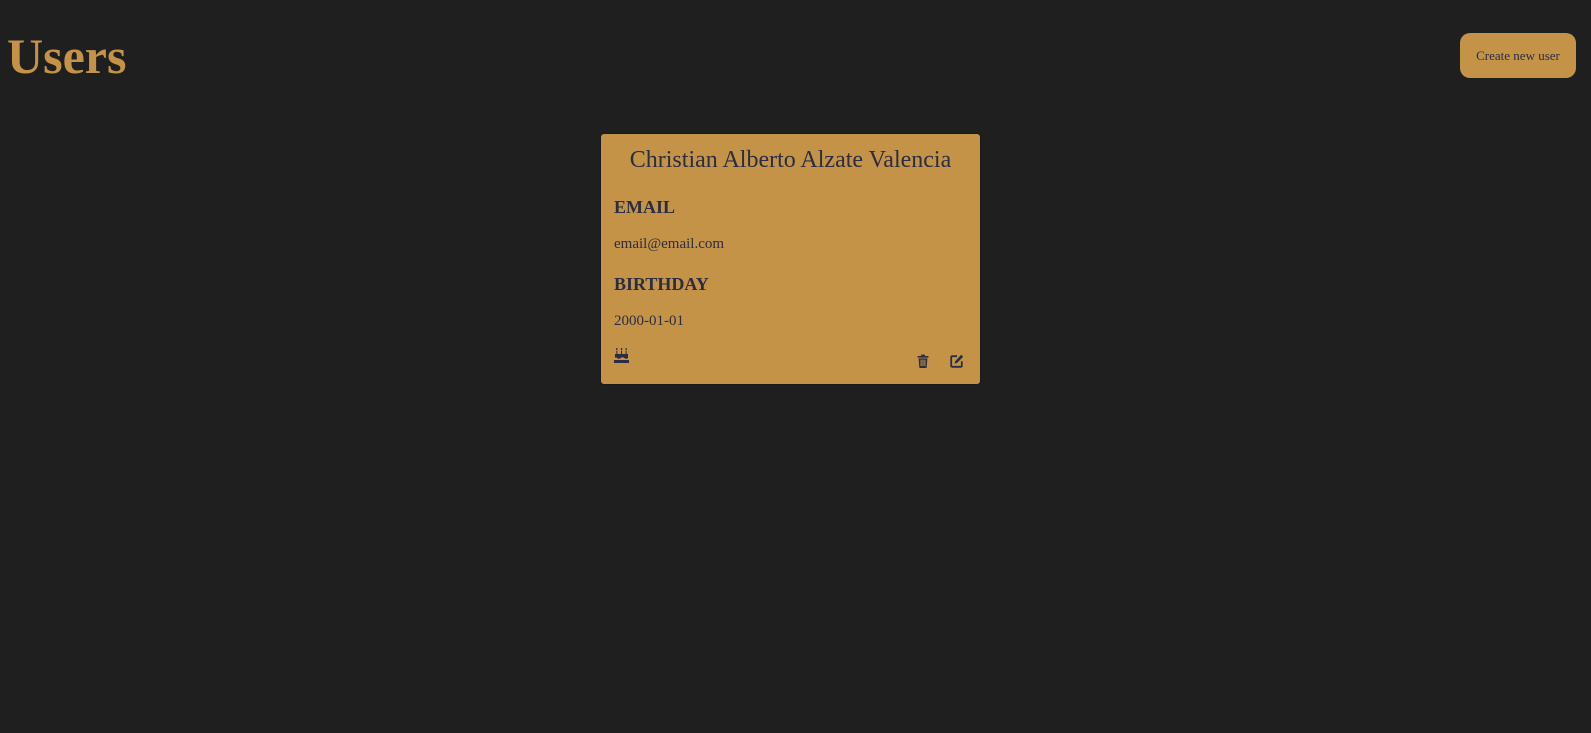 The image size is (1591, 733). What do you see at coordinates (621, 355) in the screenshot?
I see `cake-icon` at bounding box center [621, 355].